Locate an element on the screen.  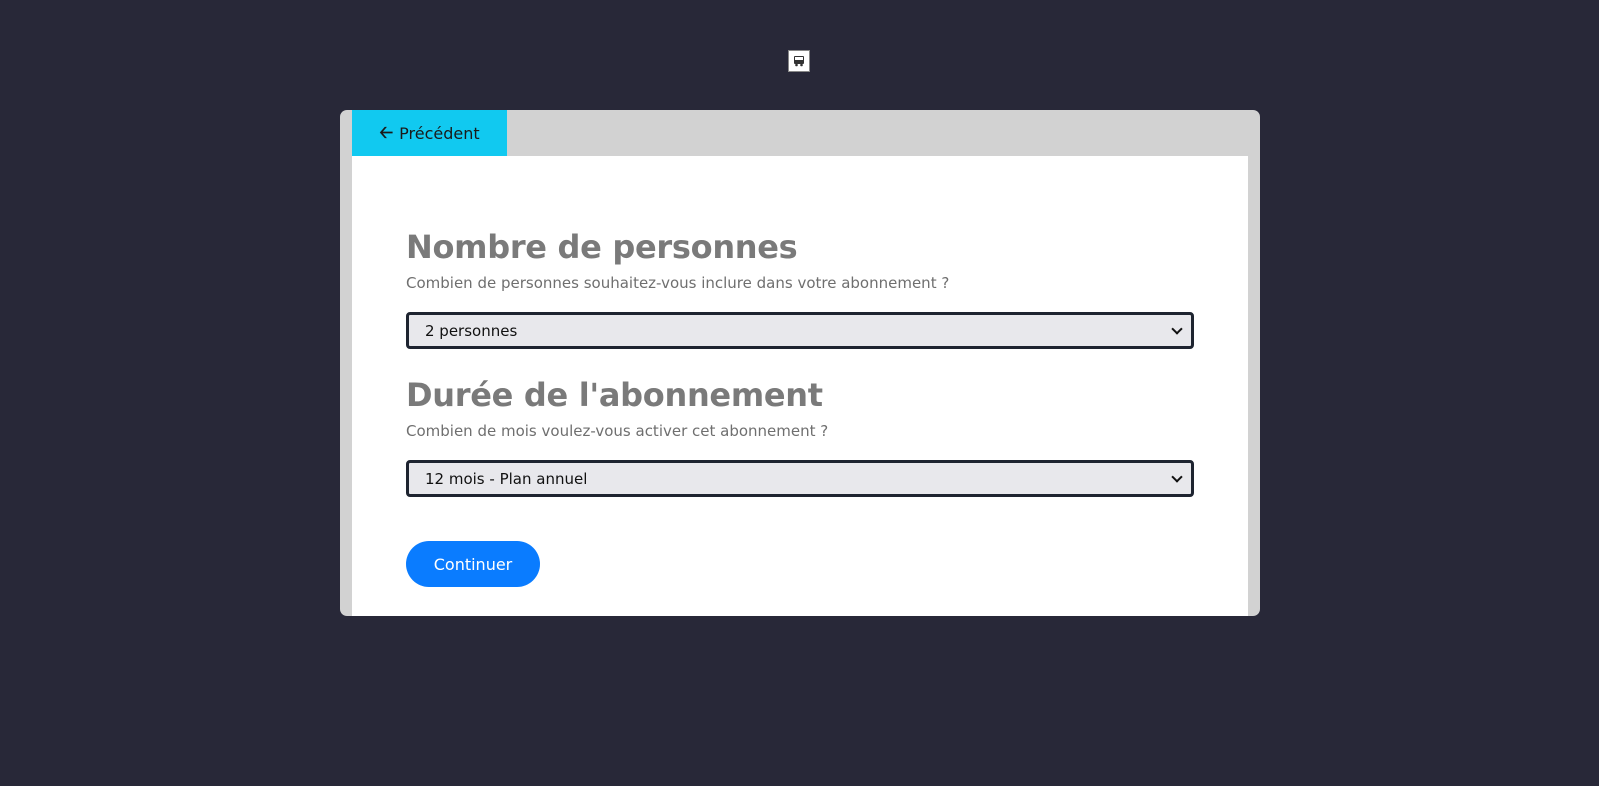
bus-logo-icon is located at coordinates (799, 61).